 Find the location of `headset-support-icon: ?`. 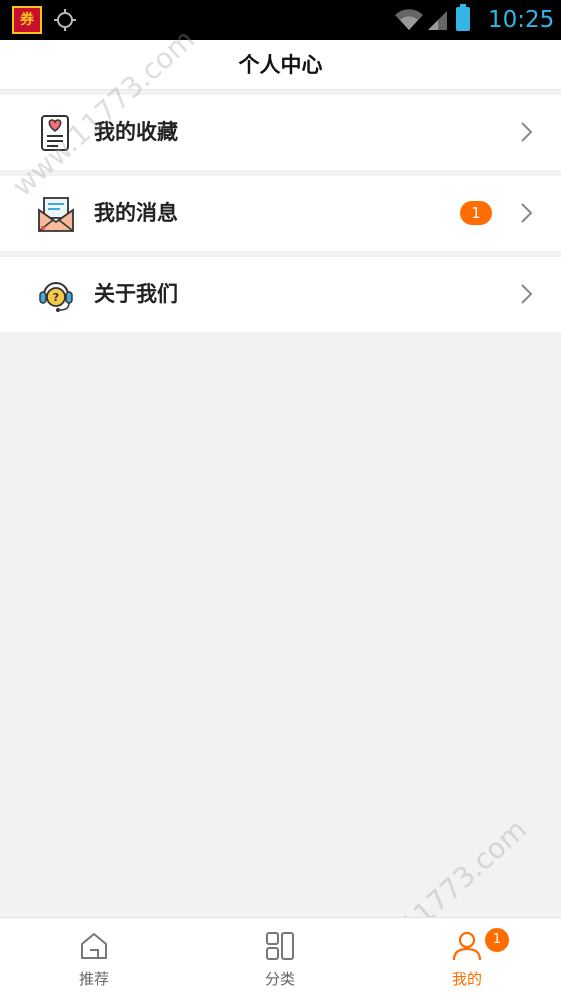

headset-support-icon: ? is located at coordinates (56, 297).